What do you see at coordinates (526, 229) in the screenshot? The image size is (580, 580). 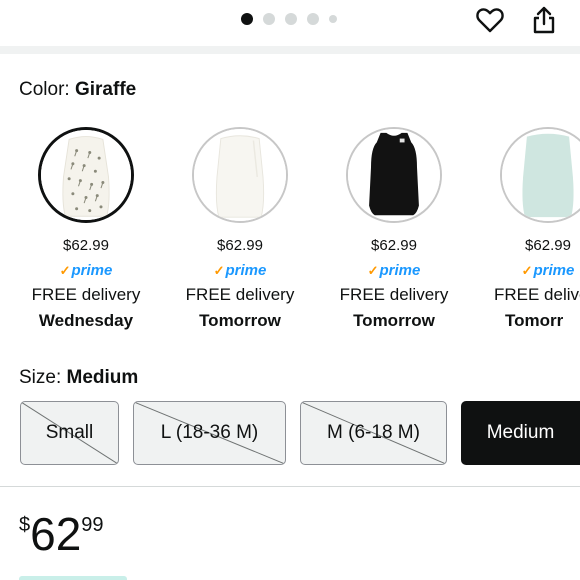 I see `color-swatch-mint: $62.99 ✓prime FREE delive Tomorr` at bounding box center [526, 229].